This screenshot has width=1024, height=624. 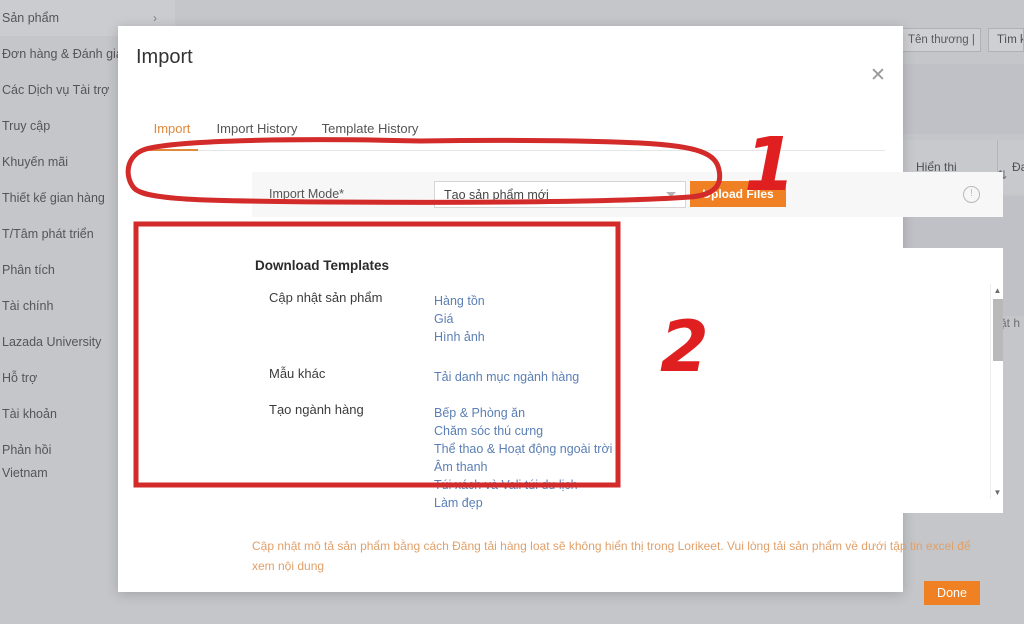 I want to click on sidebar-item-label: Truy cập, so click(x=26, y=126).